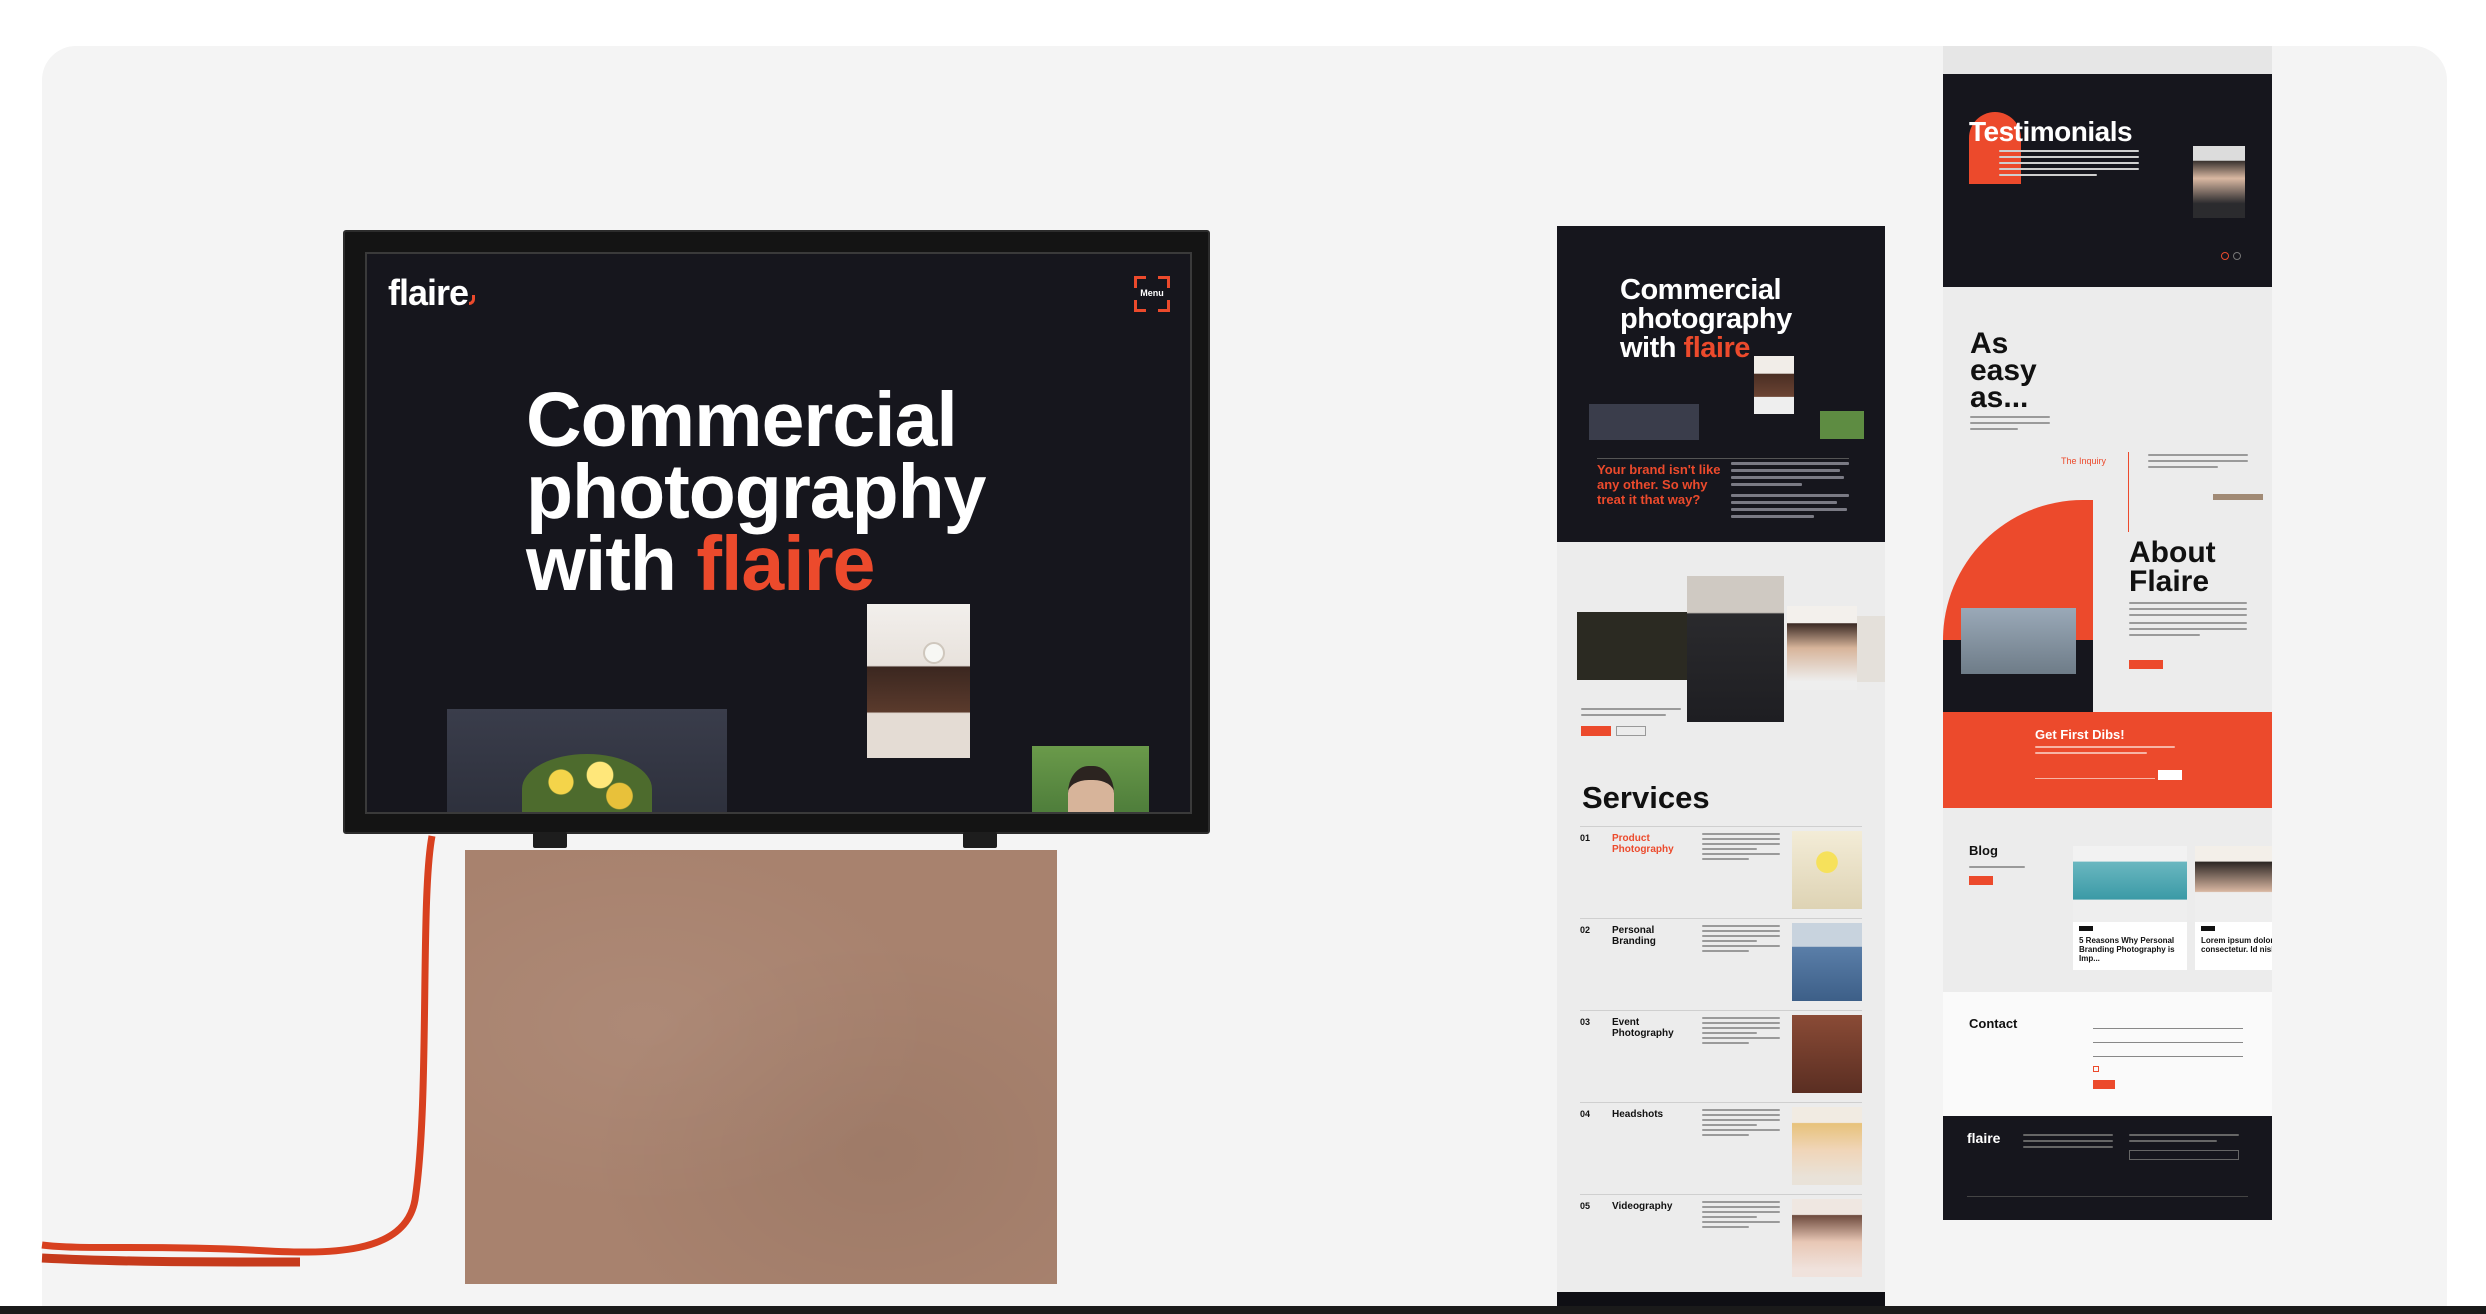  Describe the element at coordinates (1643, 844) in the screenshot. I see `service-name: Product Photography` at that location.